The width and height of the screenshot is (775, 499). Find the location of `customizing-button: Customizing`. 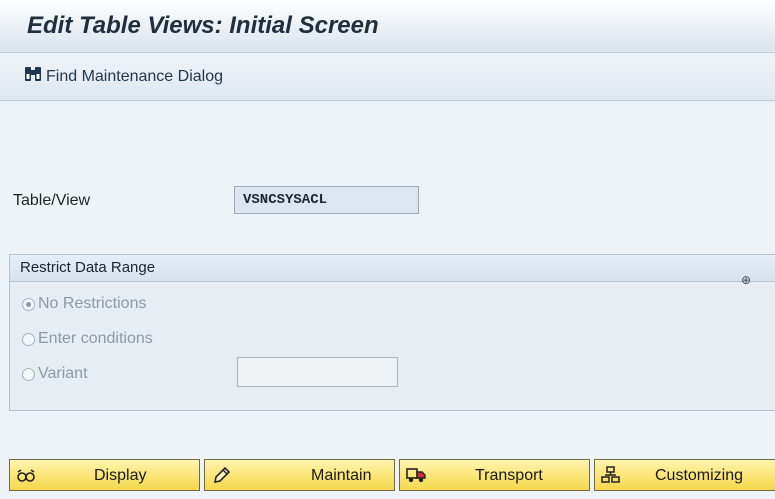

customizing-button: Customizing is located at coordinates (684, 475).